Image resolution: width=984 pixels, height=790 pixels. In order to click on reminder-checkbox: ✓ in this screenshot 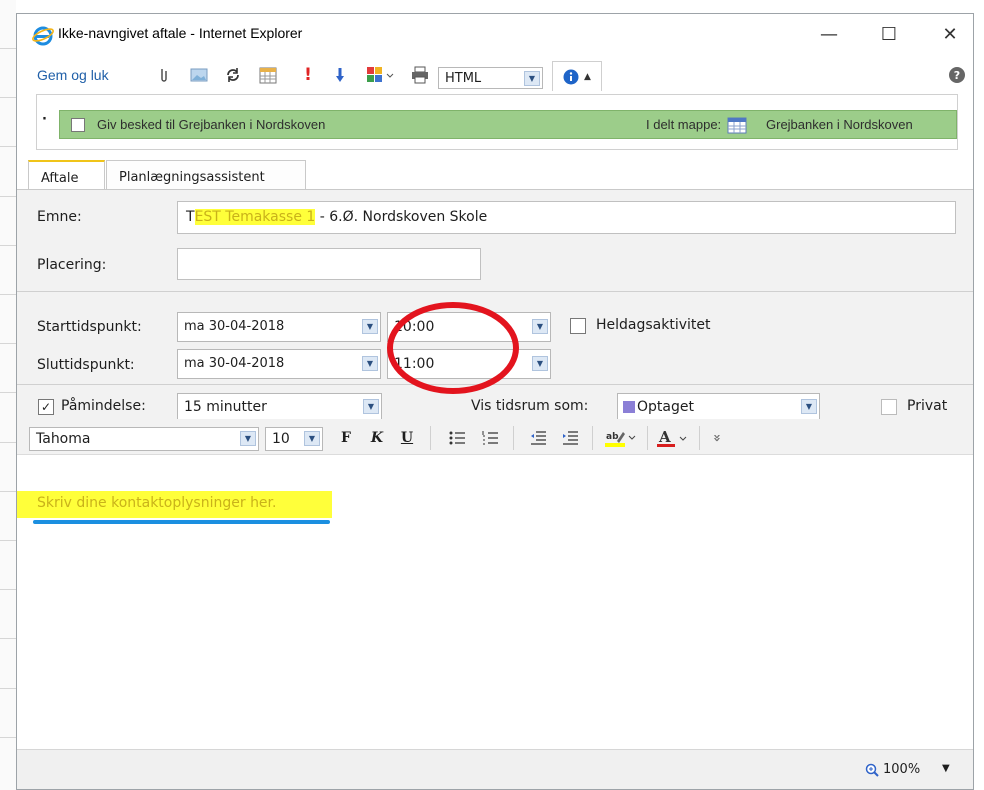, I will do `click(46, 407)`.